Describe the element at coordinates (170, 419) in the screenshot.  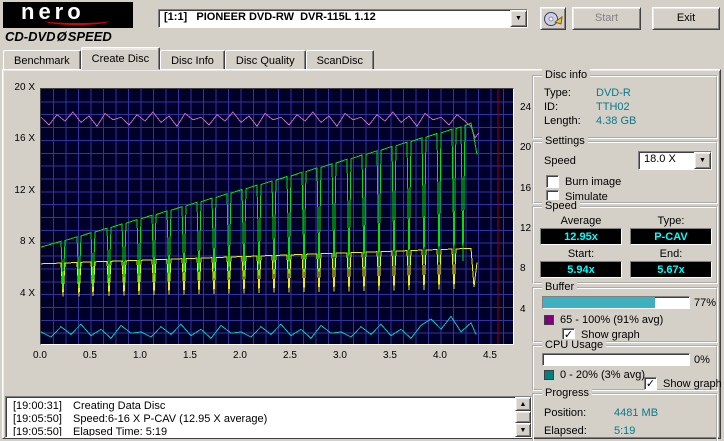
I see `log-message: Speed:6-16 X P-CAV (12.95 X average)` at that location.